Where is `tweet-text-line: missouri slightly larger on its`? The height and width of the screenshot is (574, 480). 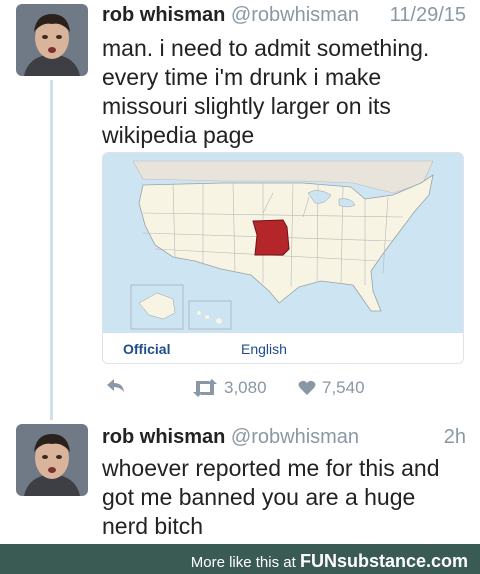 tweet-text-line: missouri slightly larger on its is located at coordinates (246, 106).